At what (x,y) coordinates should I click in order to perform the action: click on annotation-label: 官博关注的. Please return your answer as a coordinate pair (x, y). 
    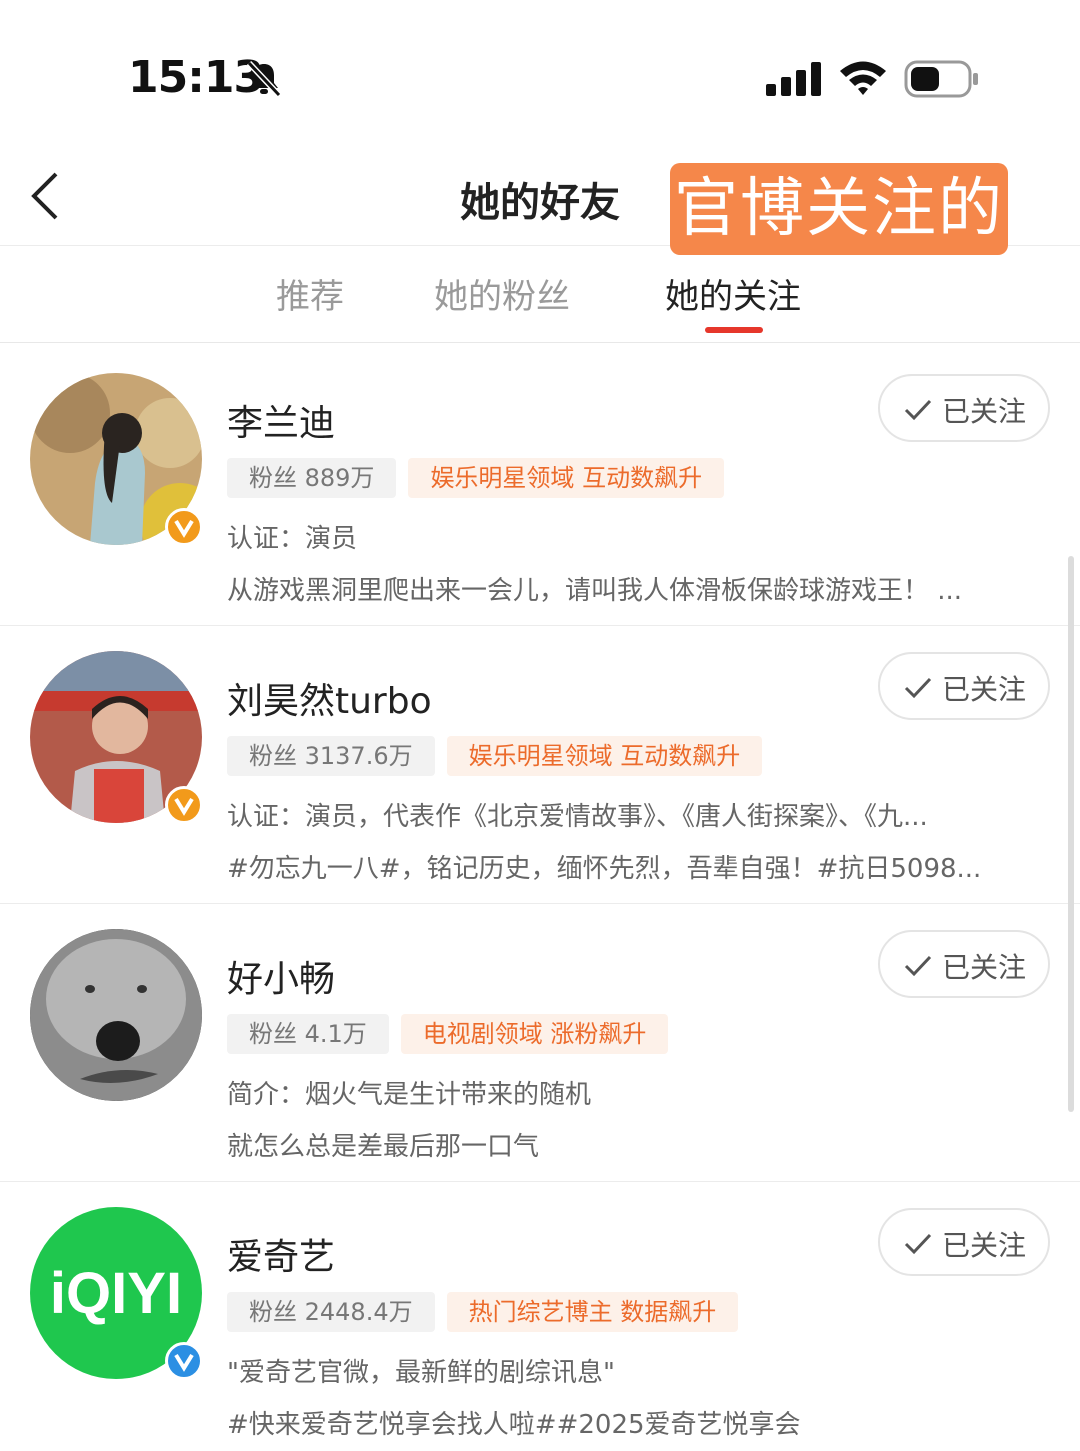
    Looking at the image, I should click on (839, 209).